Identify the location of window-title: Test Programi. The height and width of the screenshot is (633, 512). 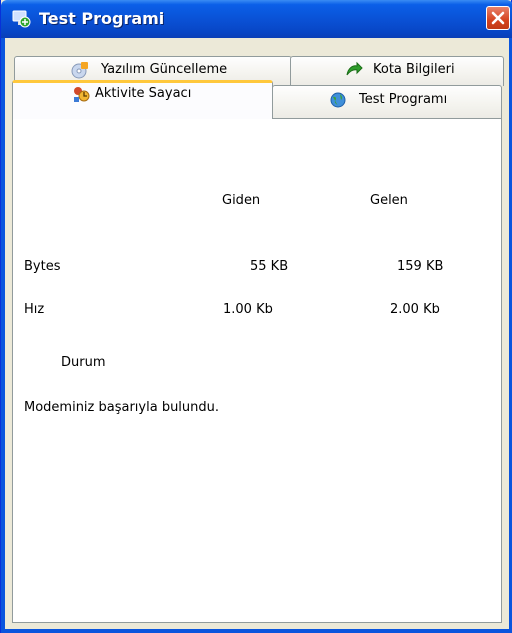
(102, 18).